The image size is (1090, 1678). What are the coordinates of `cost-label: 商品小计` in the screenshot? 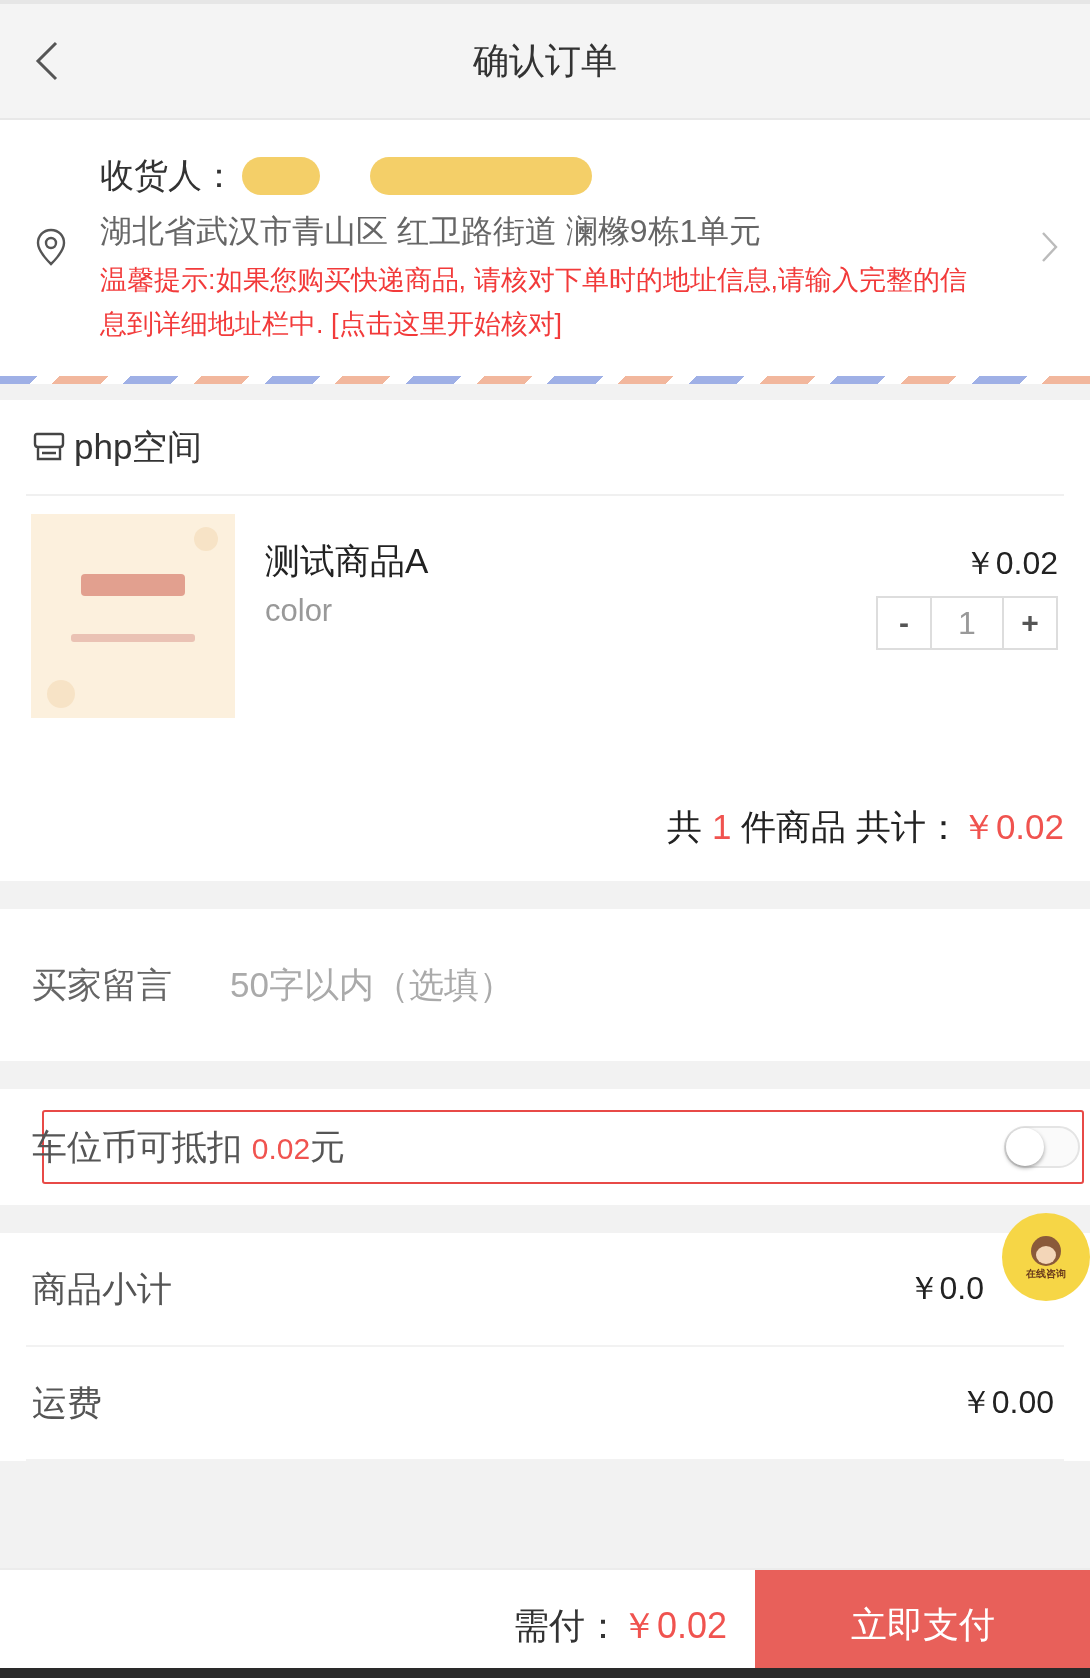 It's located at (102, 1288).